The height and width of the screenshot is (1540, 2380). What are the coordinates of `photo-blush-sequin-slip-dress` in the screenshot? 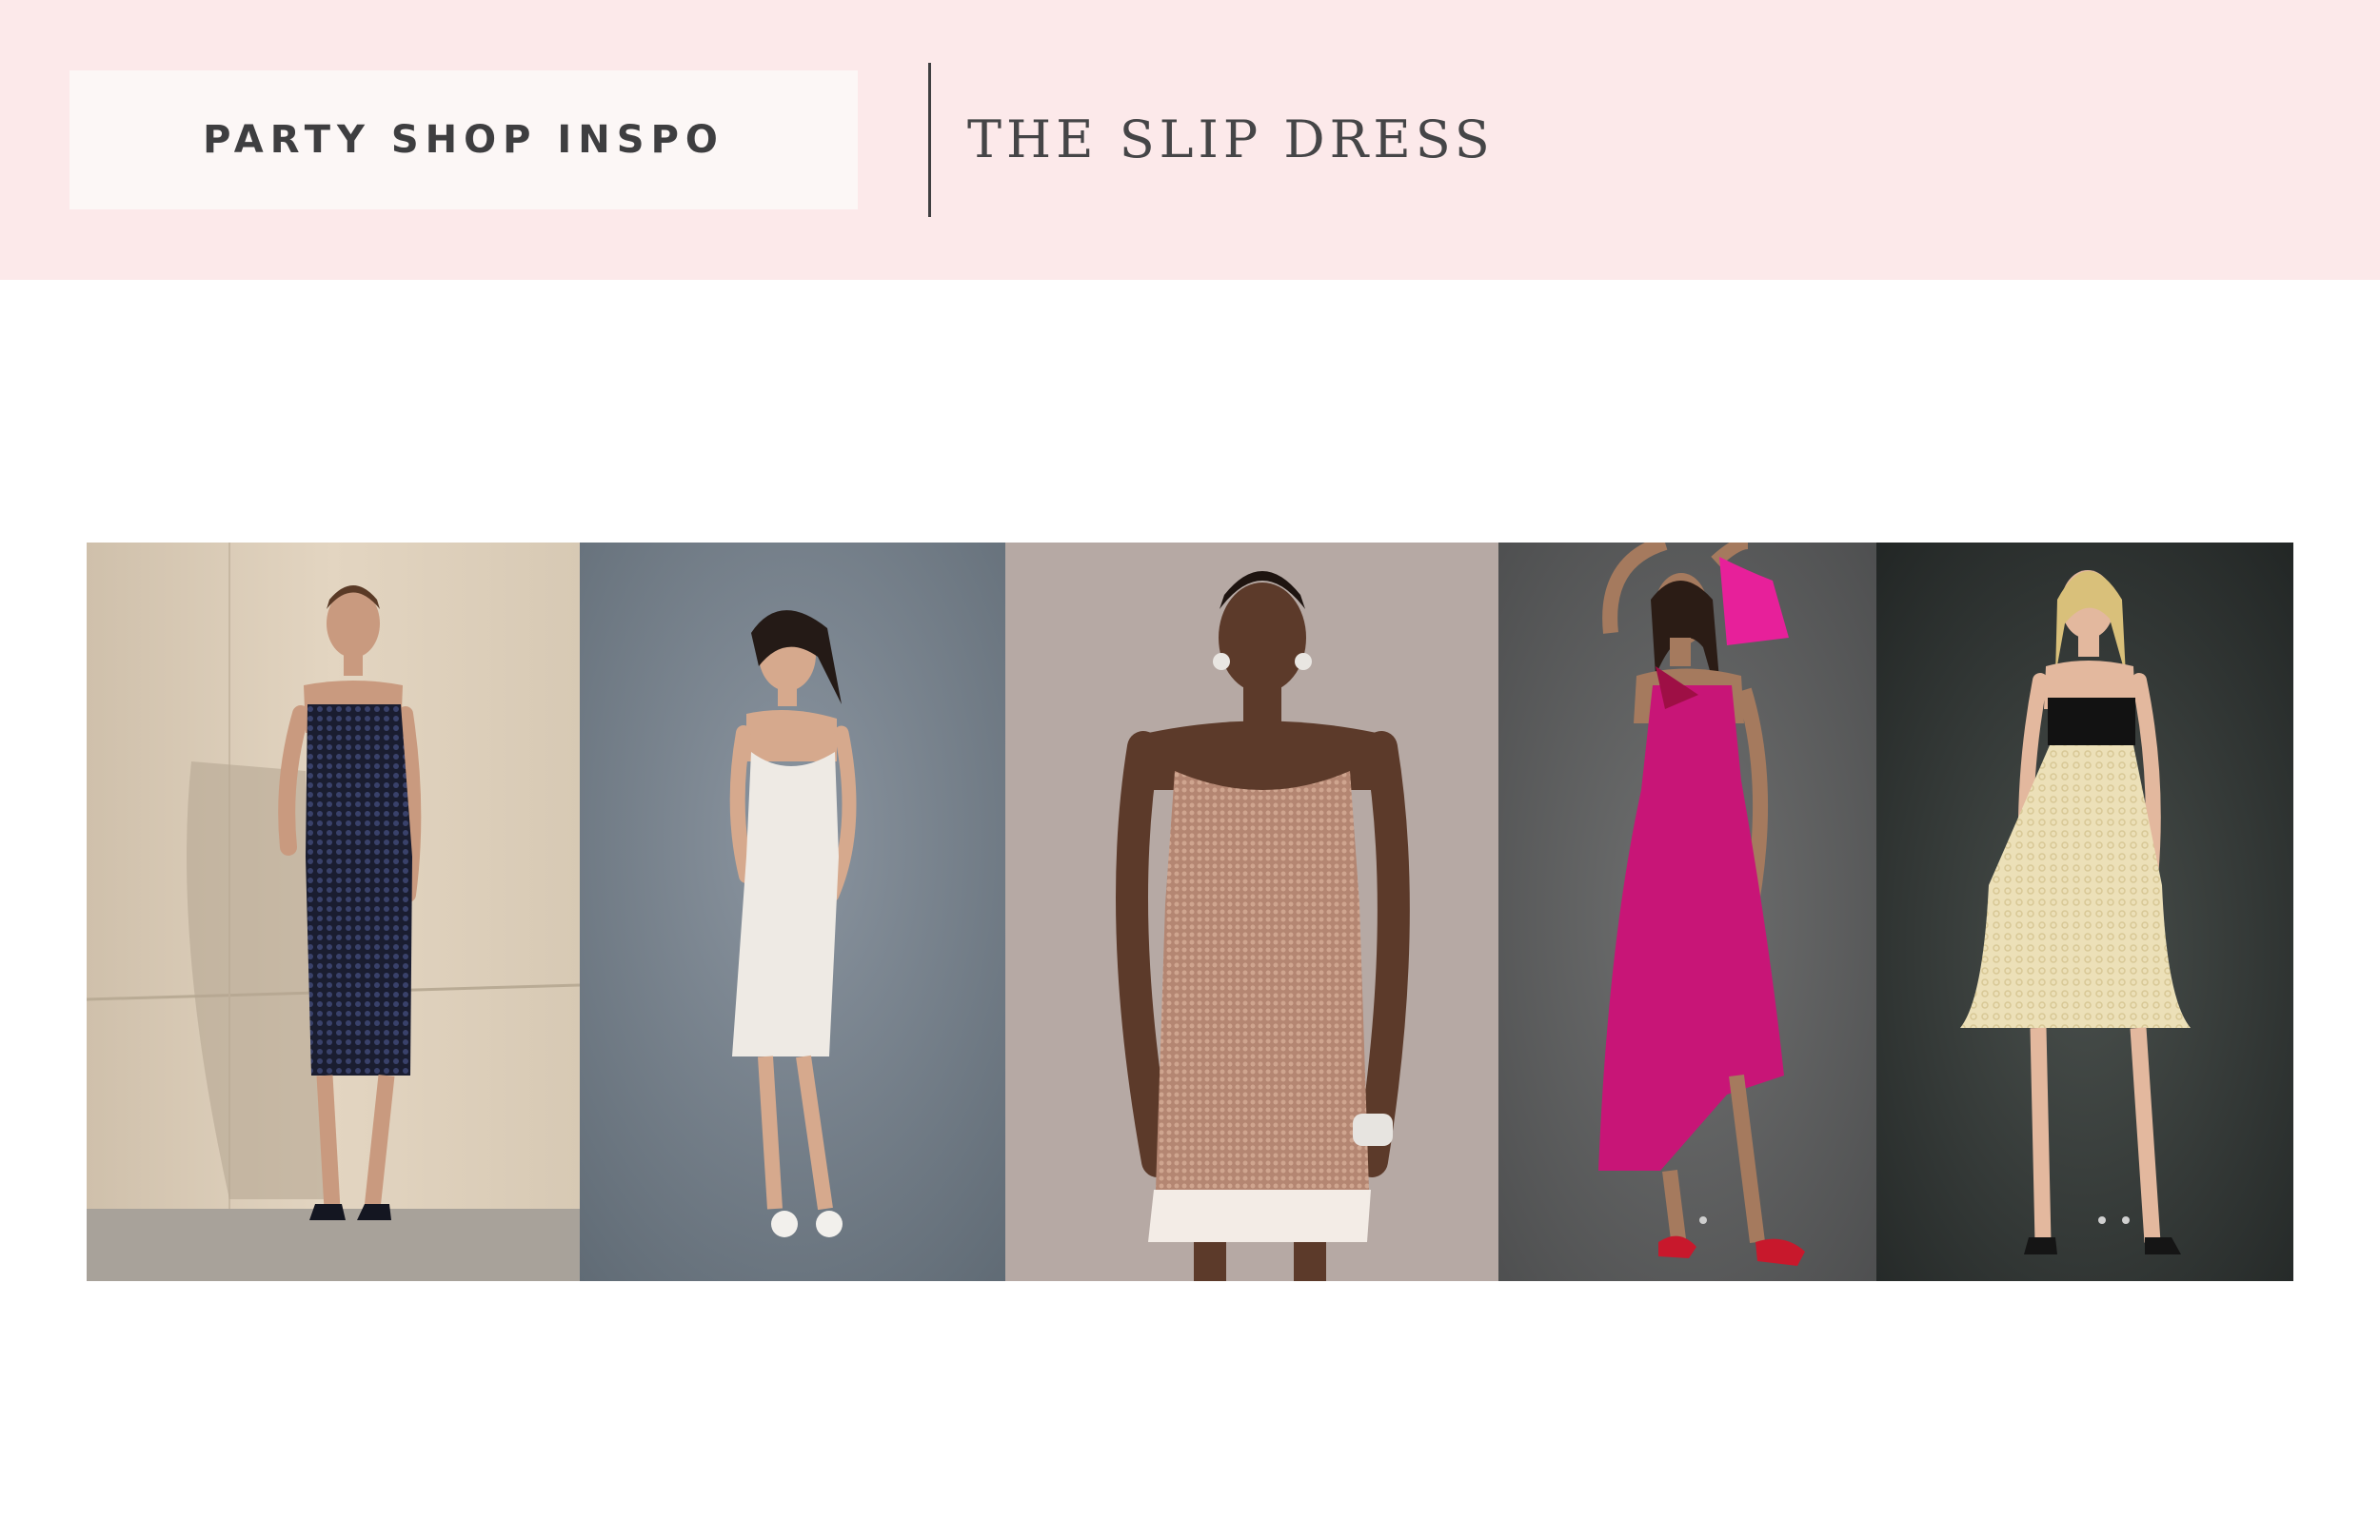 It's located at (1251, 912).